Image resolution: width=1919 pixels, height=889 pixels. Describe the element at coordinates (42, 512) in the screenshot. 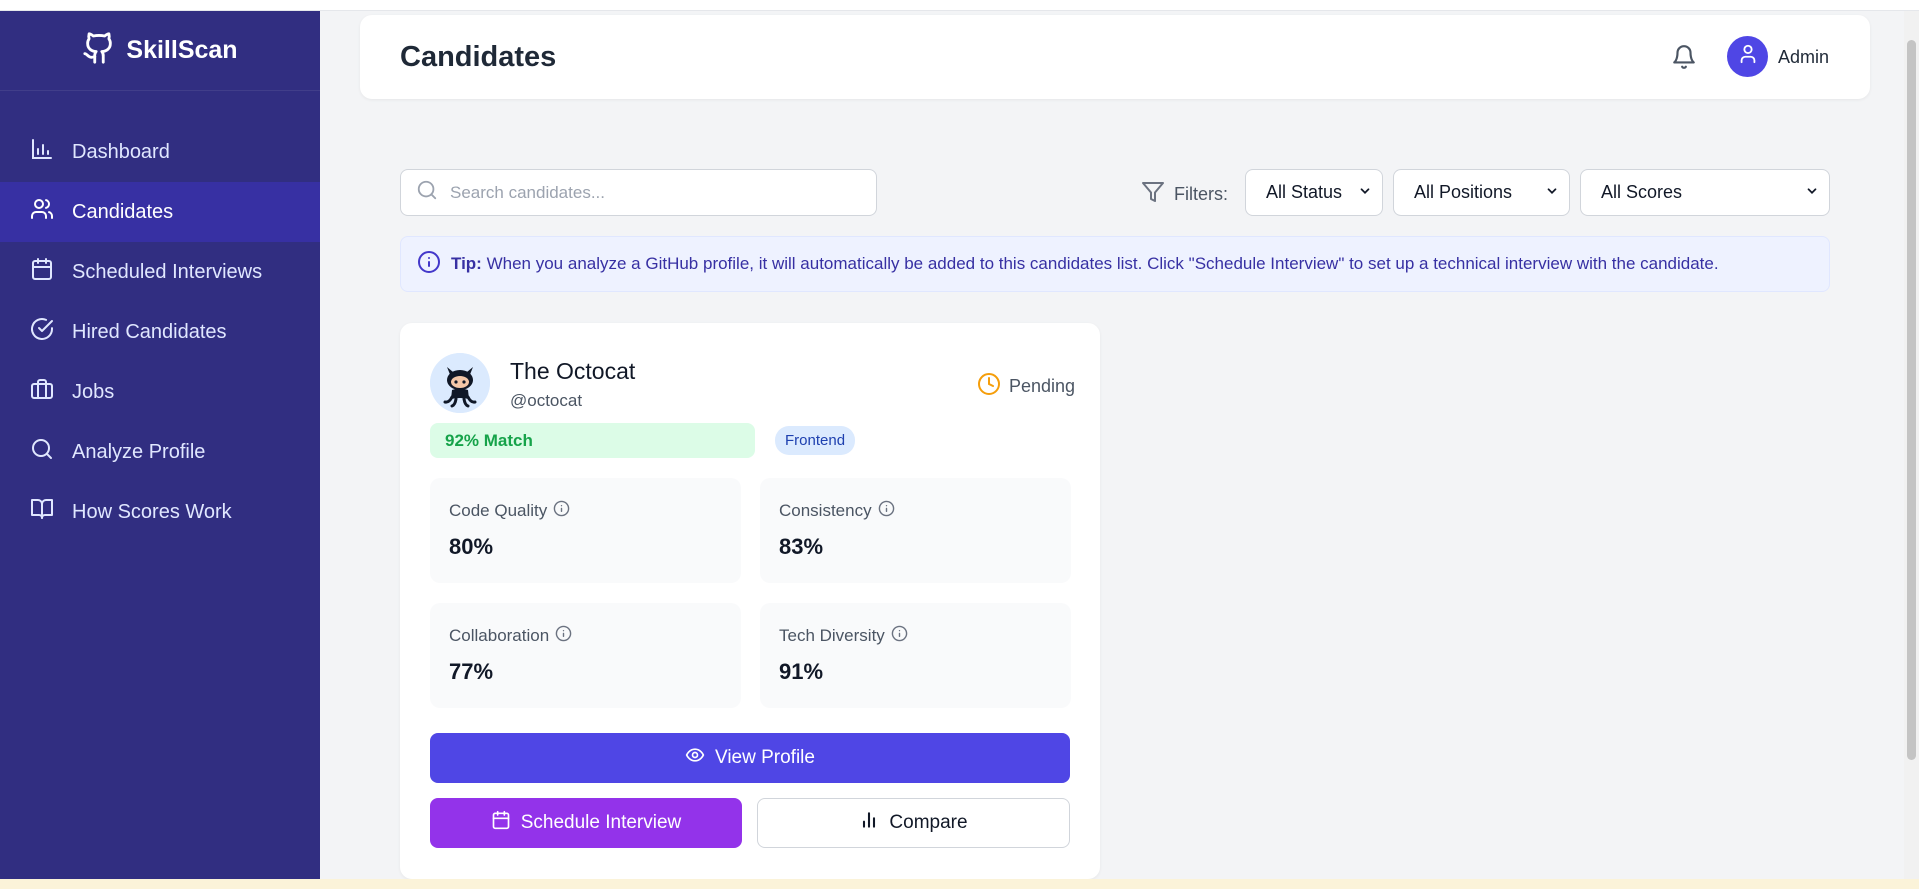

I see `book-icon` at that location.